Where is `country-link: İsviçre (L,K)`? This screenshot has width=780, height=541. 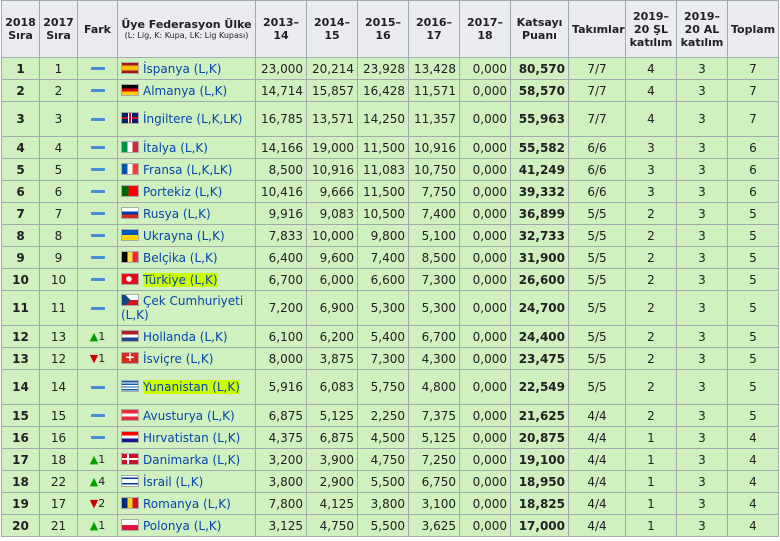 country-link: İsviçre (L,K) is located at coordinates (178, 359).